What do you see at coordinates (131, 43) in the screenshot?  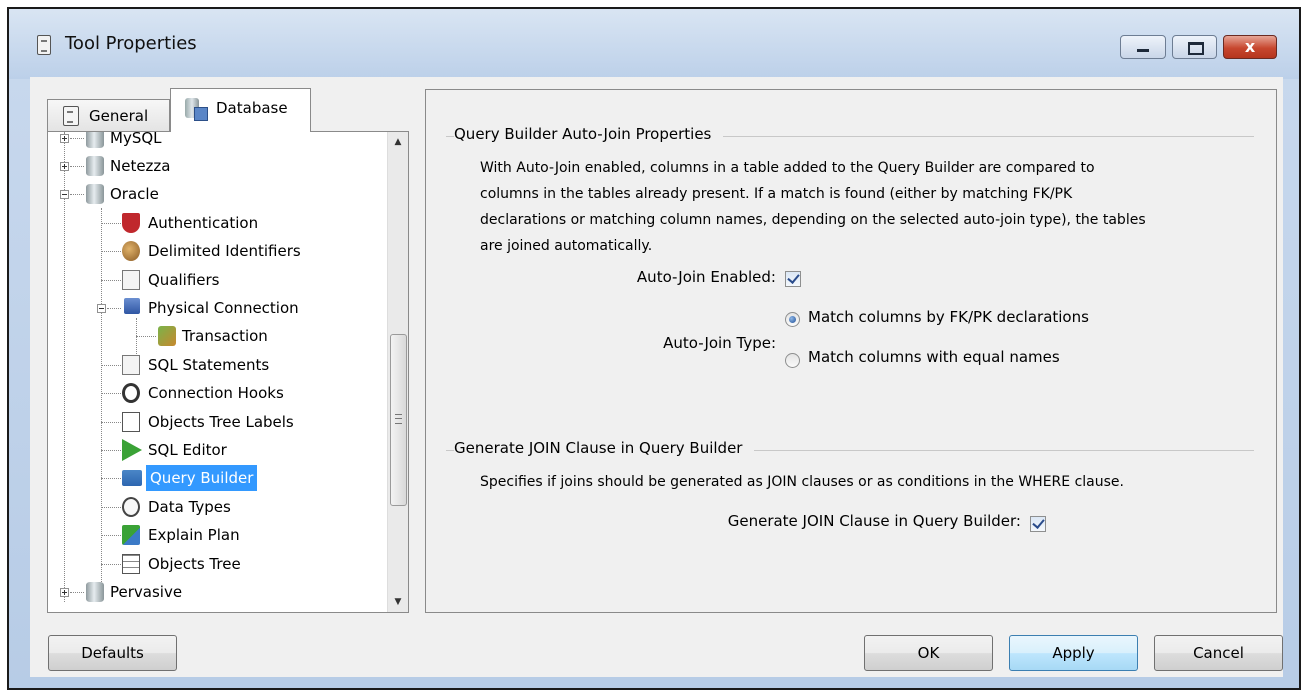 I see `window-title: Tool Properties` at bounding box center [131, 43].